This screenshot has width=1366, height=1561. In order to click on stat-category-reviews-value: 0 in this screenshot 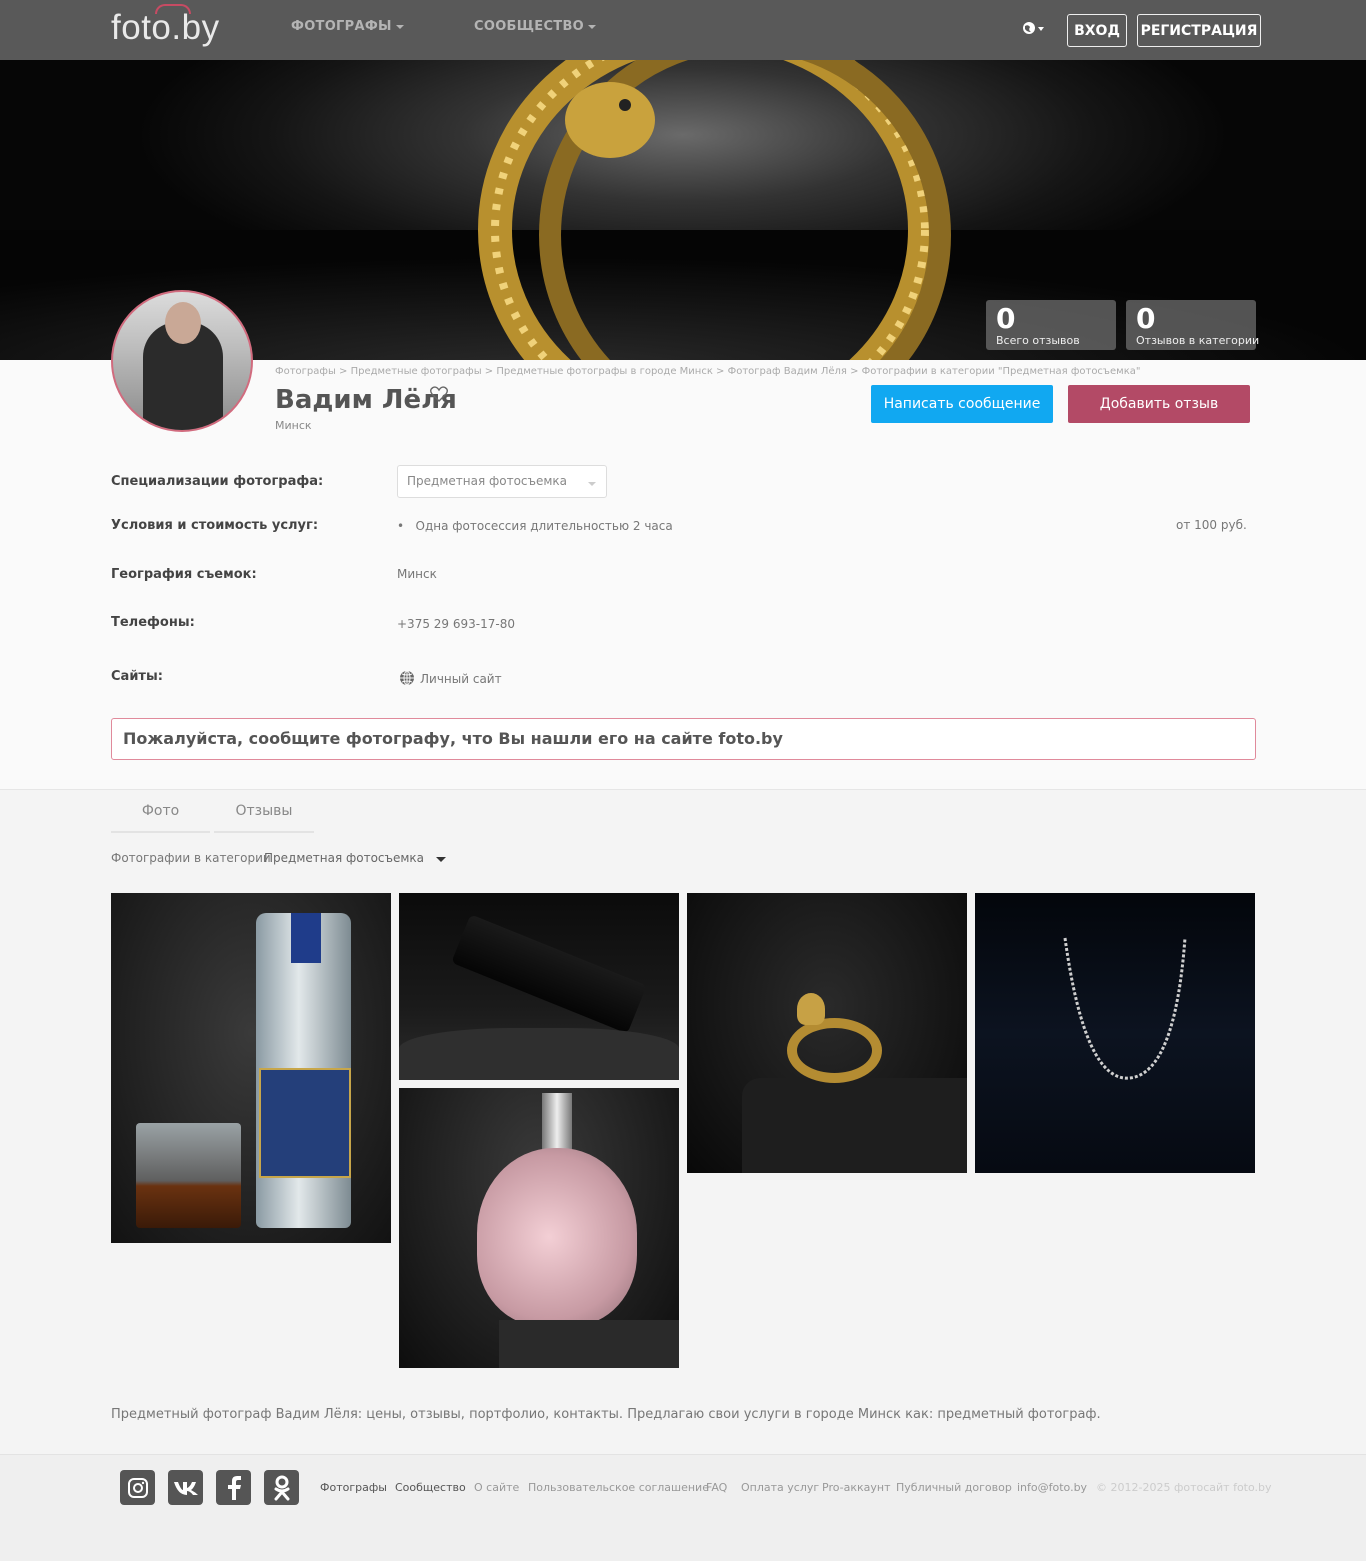, I will do `click(1146, 318)`.